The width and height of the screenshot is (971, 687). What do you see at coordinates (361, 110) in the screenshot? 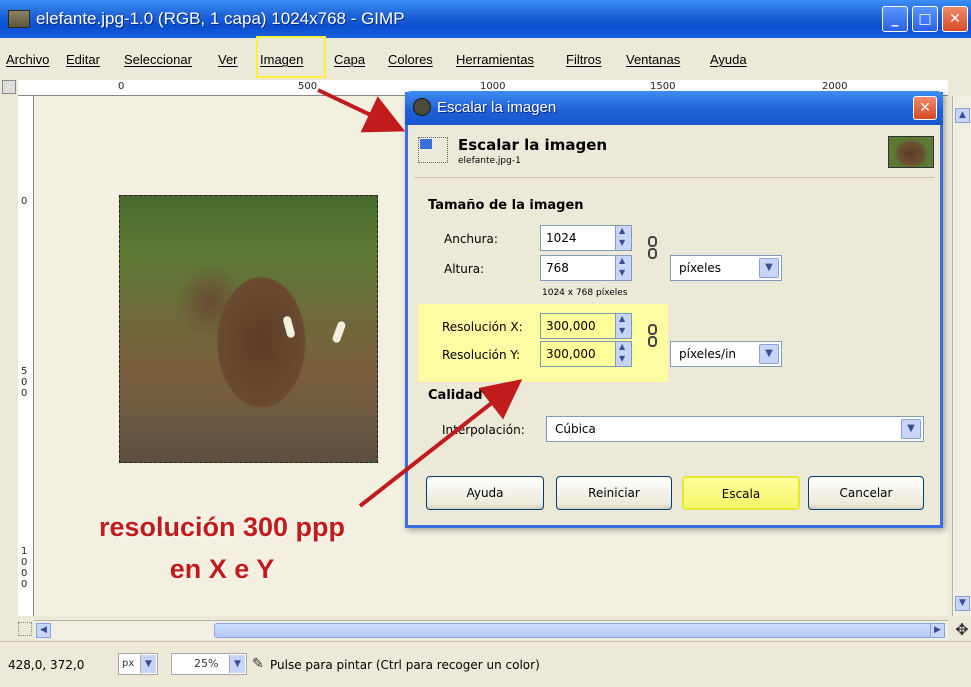
I see `arrow-to-dialog` at bounding box center [361, 110].